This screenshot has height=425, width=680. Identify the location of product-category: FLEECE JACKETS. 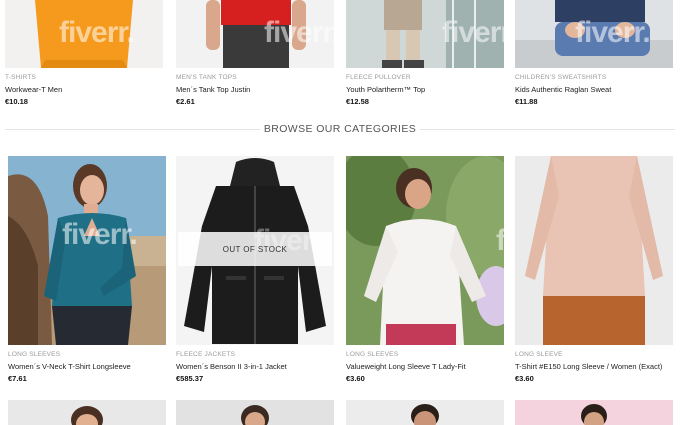
(206, 354).